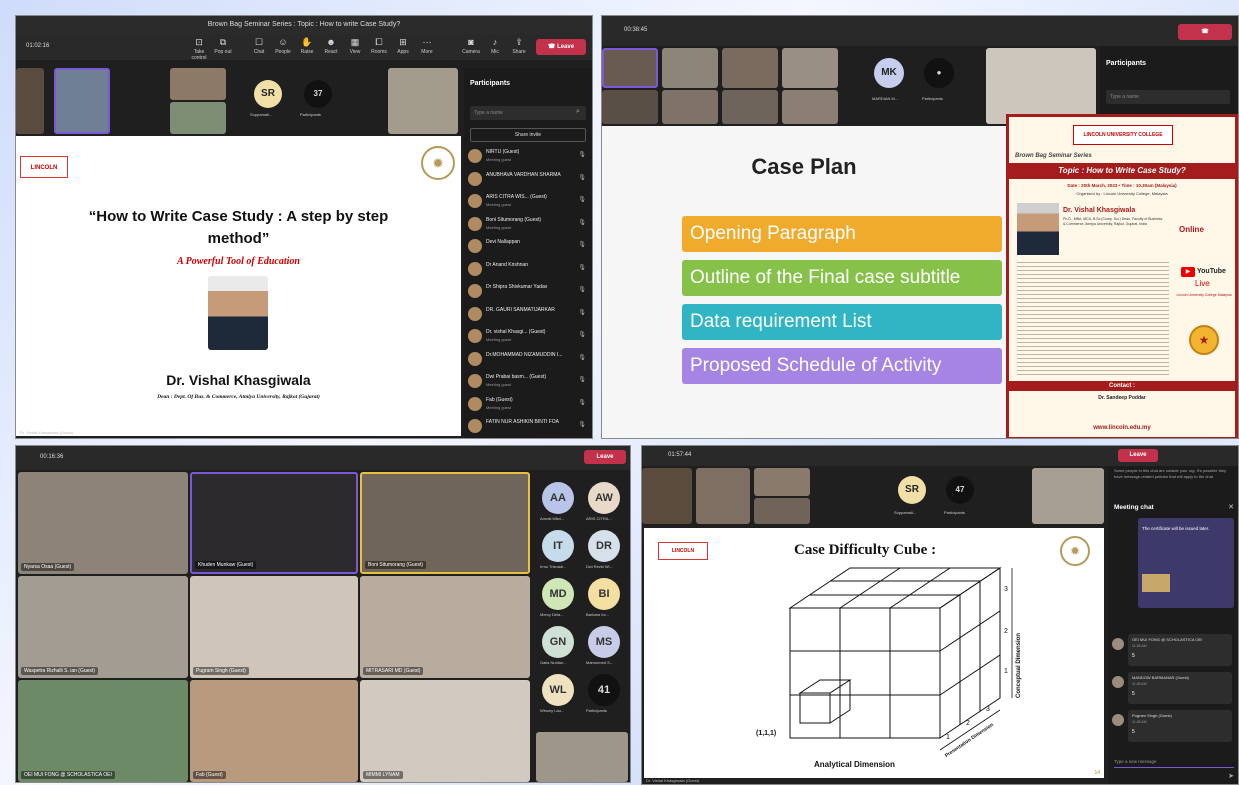 The image size is (1239, 785). What do you see at coordinates (528, 113) in the screenshot?
I see `search-input: Type a name` at bounding box center [528, 113].